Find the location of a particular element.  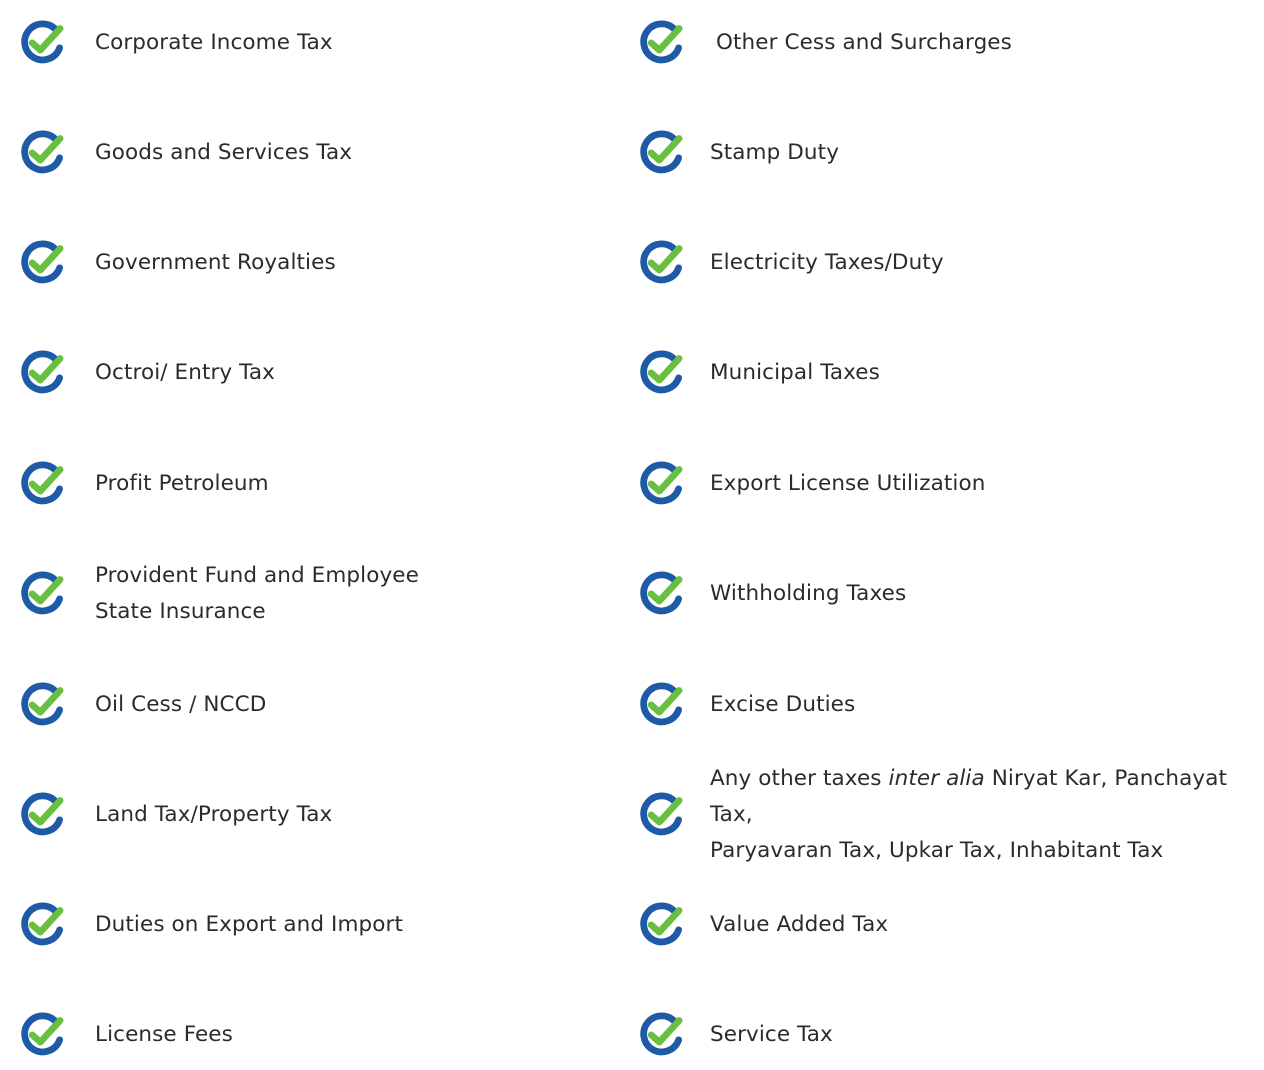

list-item: Other Cess and Surcharges is located at coordinates (942, 43).